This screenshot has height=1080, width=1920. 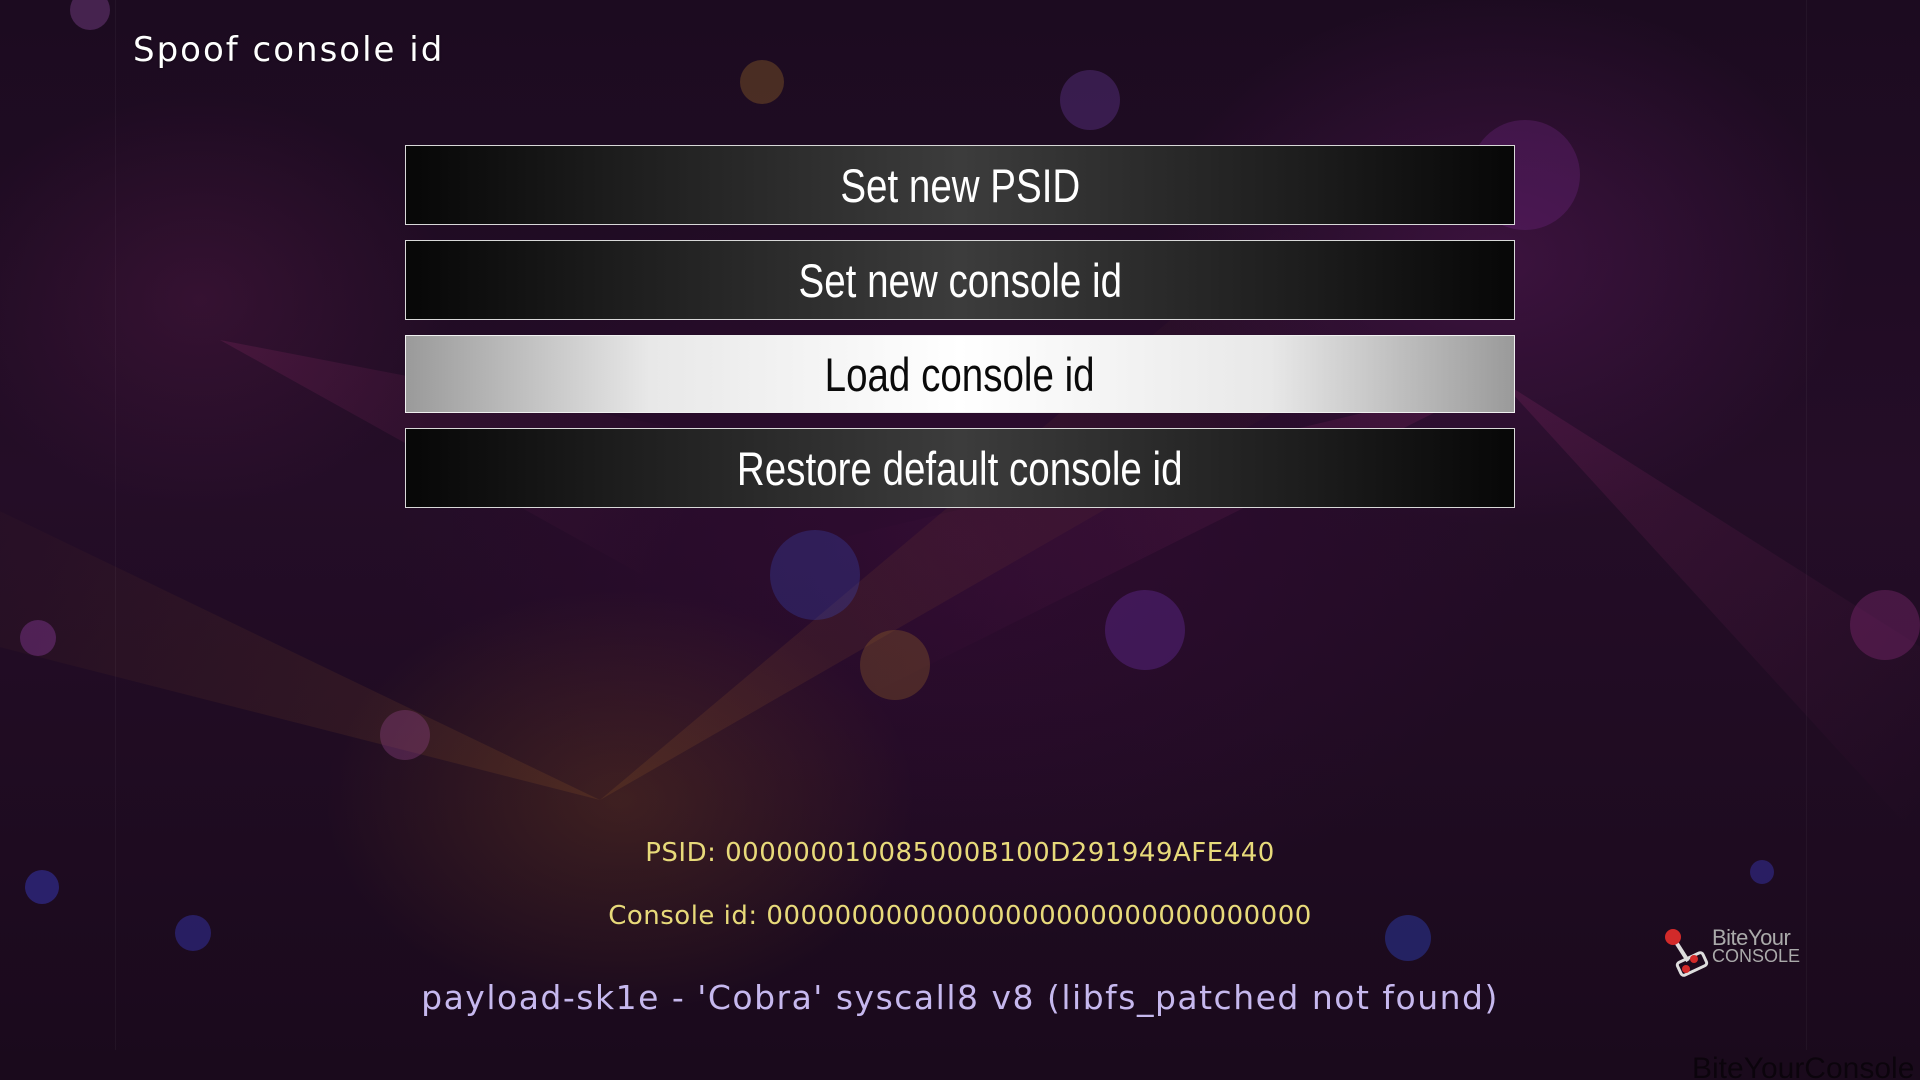 I want to click on menu-item-label: Load console id, so click(x=959, y=374).